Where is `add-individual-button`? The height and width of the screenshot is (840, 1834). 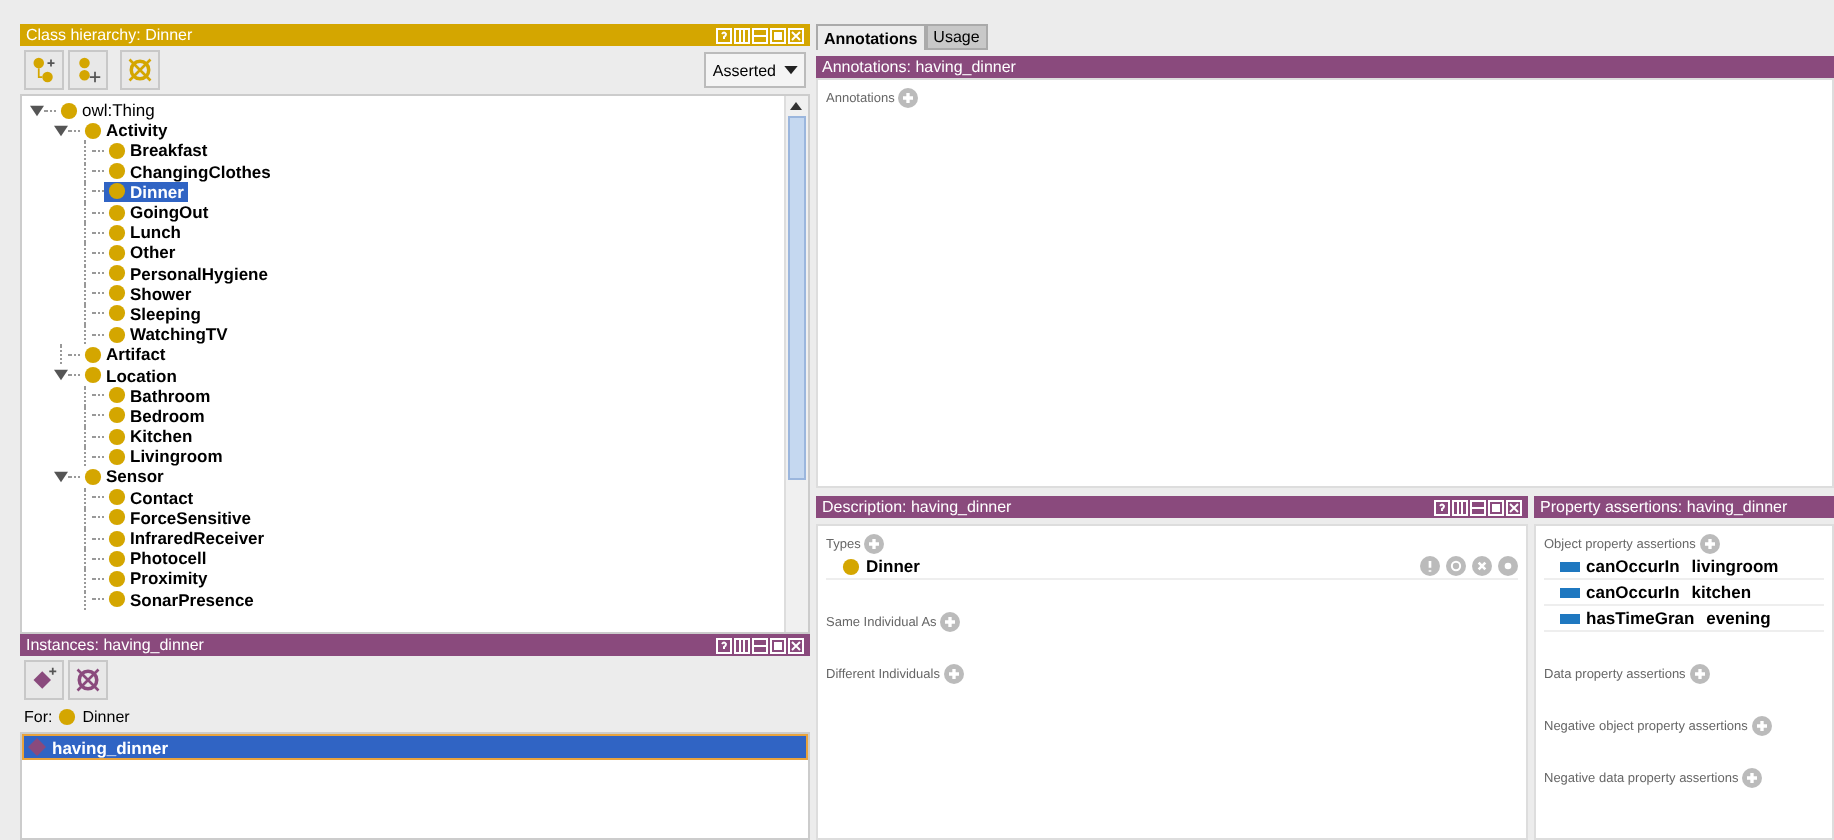 add-individual-button is located at coordinates (44, 680).